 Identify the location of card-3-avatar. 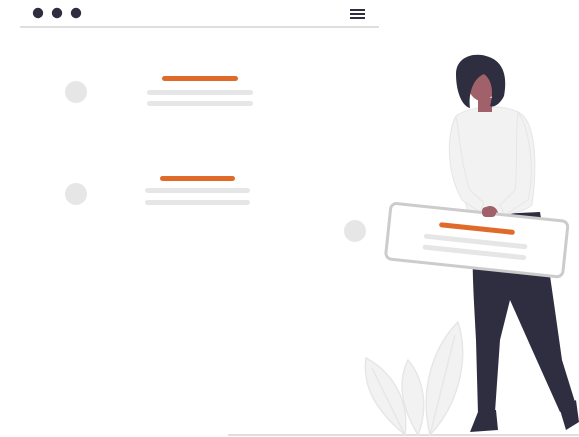
(355, 231).